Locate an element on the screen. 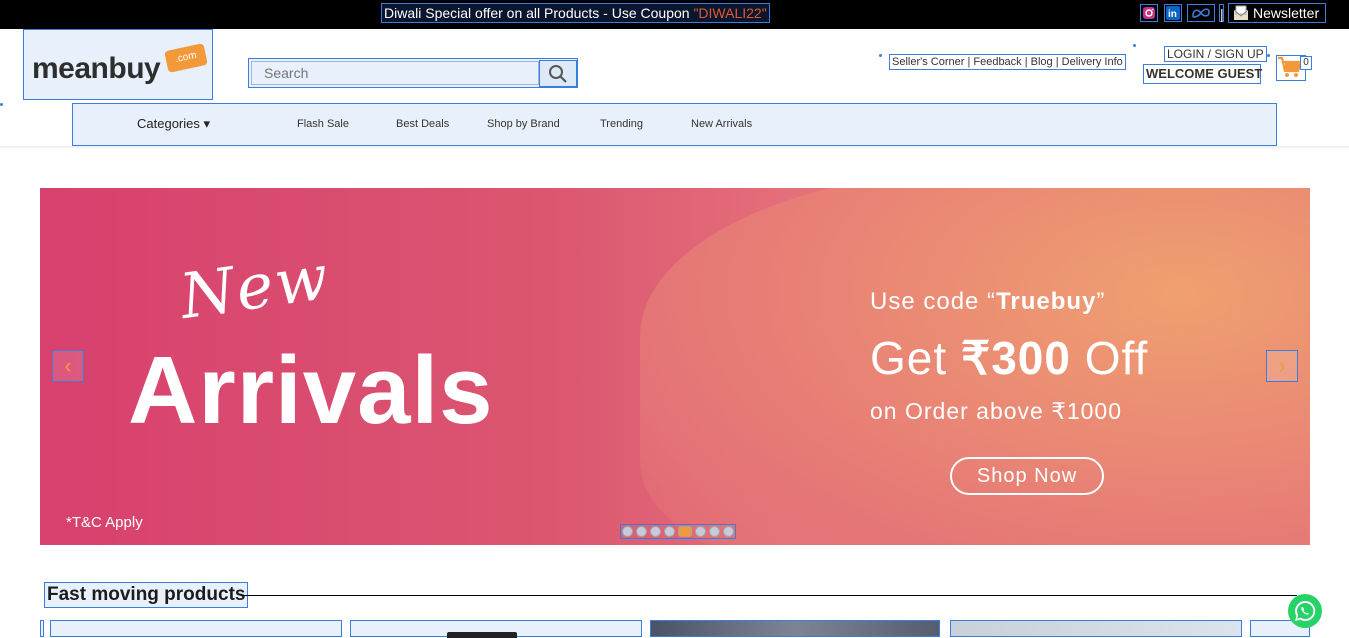 Image resolution: width=1349 pixels, height=638 pixels. login-signup-link: LOGIN / SIGN UP is located at coordinates (1215, 54).